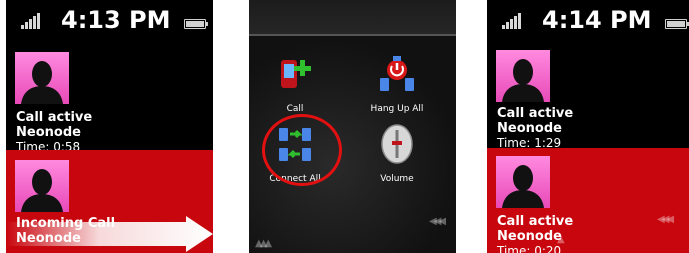  Describe the element at coordinates (397, 179) in the screenshot. I see `volume-label: Volume` at that location.